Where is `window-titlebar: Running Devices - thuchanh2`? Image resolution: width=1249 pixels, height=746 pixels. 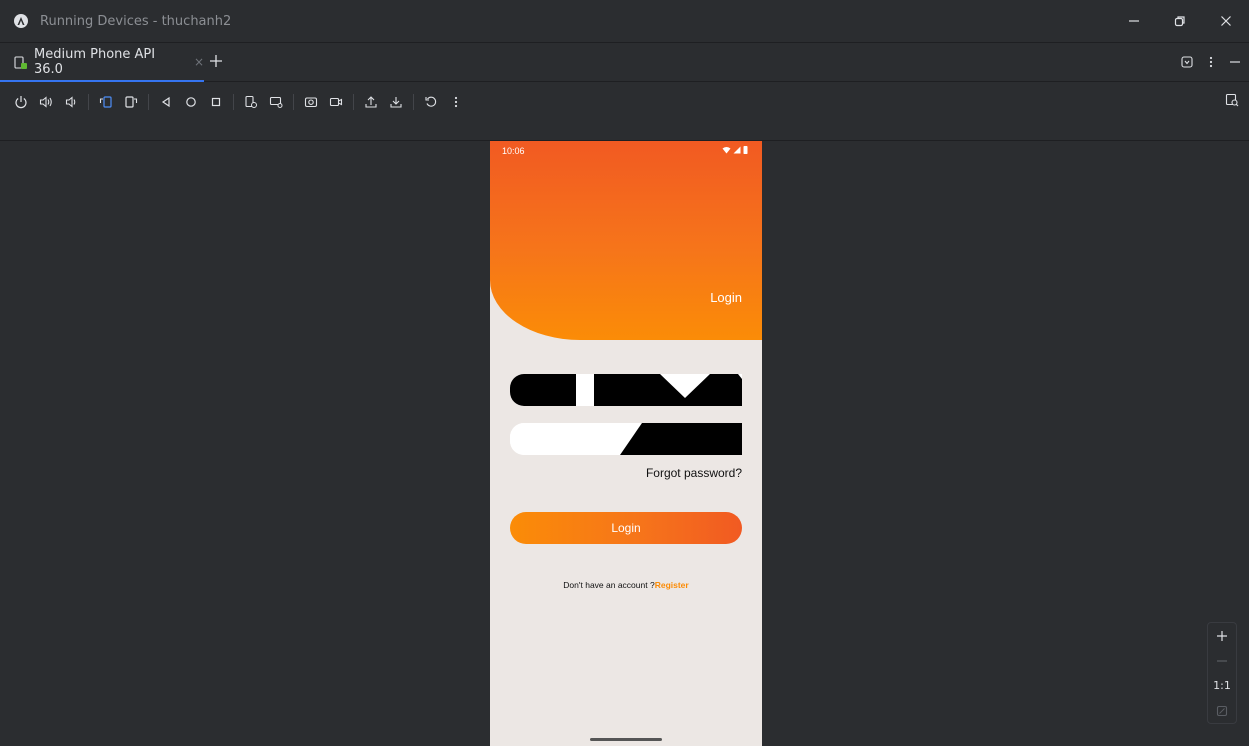
window-titlebar: Running Devices - thuchanh2 is located at coordinates (624, 21).